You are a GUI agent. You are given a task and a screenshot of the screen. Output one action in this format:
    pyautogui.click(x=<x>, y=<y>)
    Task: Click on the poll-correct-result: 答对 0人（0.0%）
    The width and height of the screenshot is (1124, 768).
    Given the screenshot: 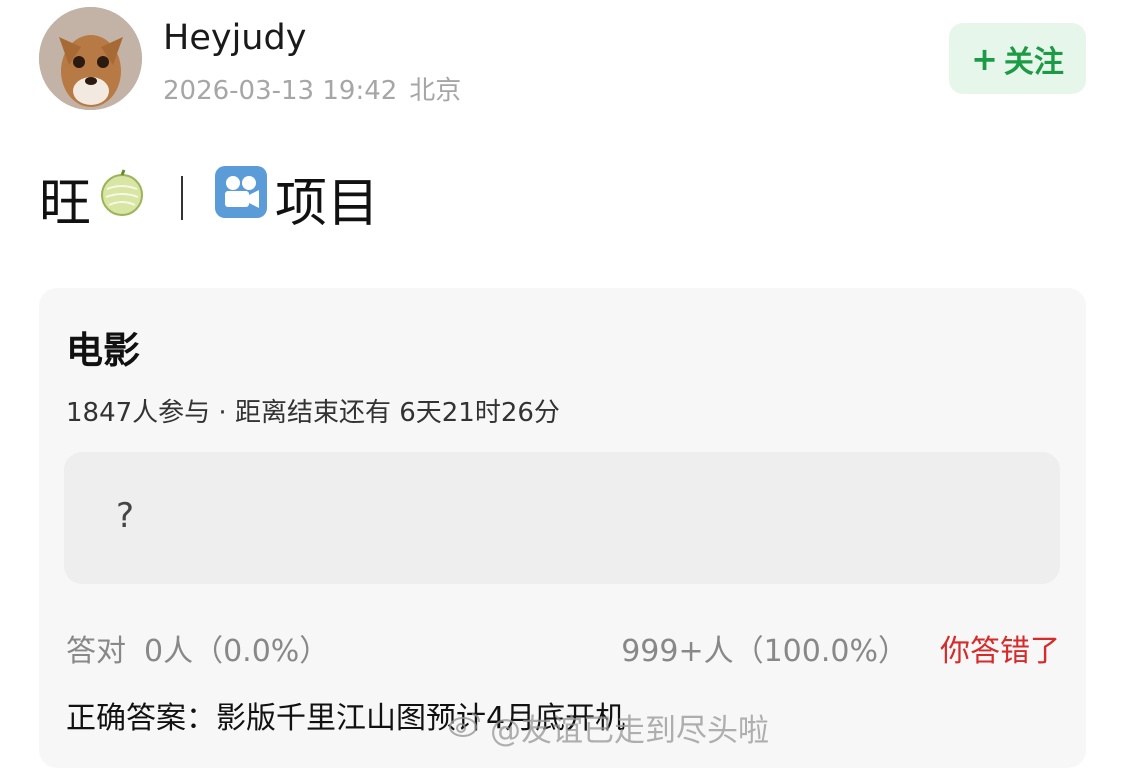 What is the action you would take?
    pyautogui.click(x=197, y=648)
    